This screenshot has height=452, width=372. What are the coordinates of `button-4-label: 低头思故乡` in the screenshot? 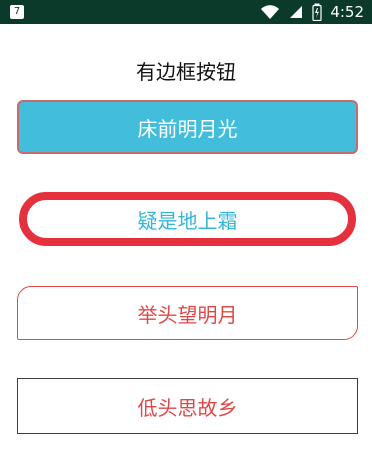 It's located at (187, 407).